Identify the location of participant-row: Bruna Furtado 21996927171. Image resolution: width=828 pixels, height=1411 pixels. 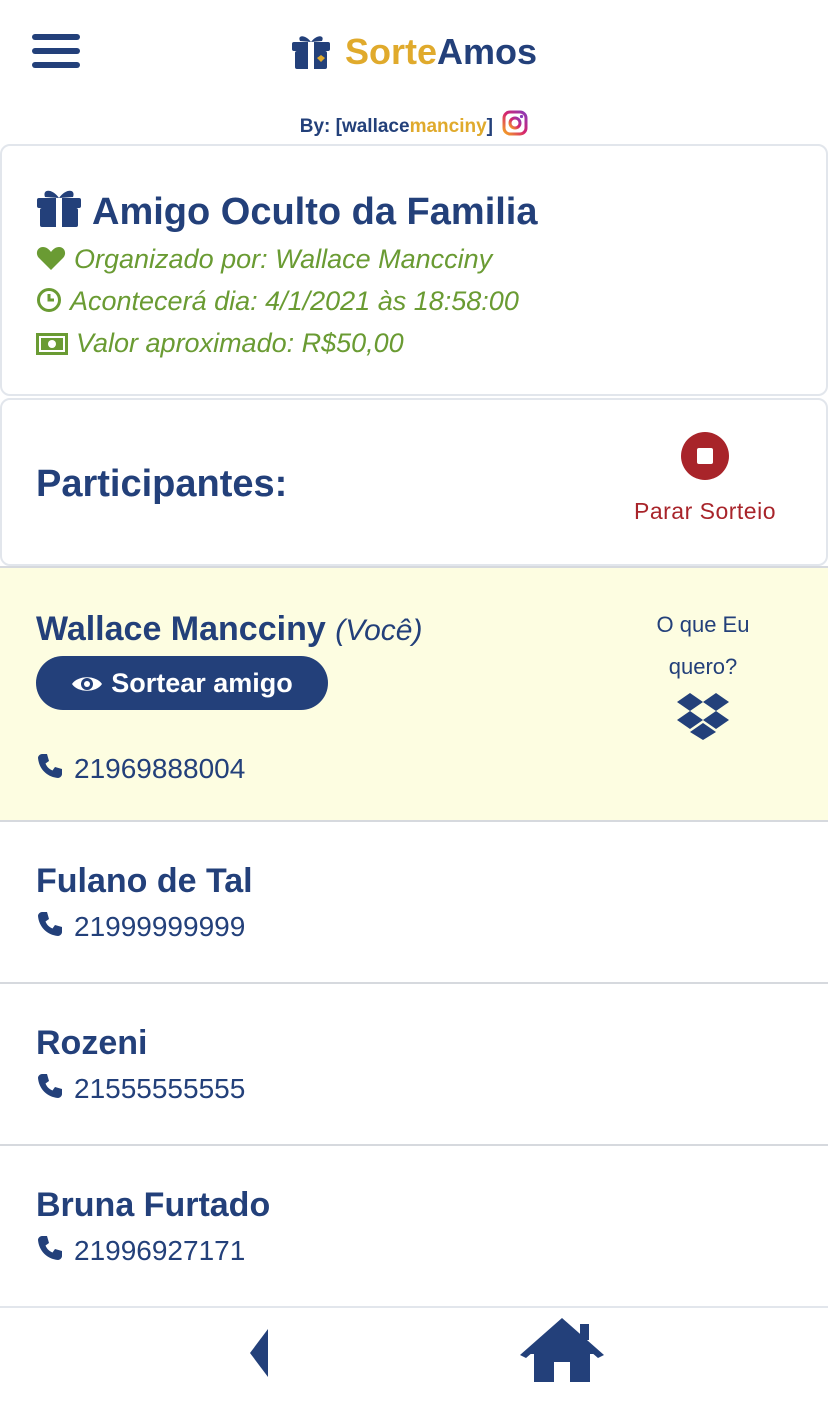
(414, 1225).